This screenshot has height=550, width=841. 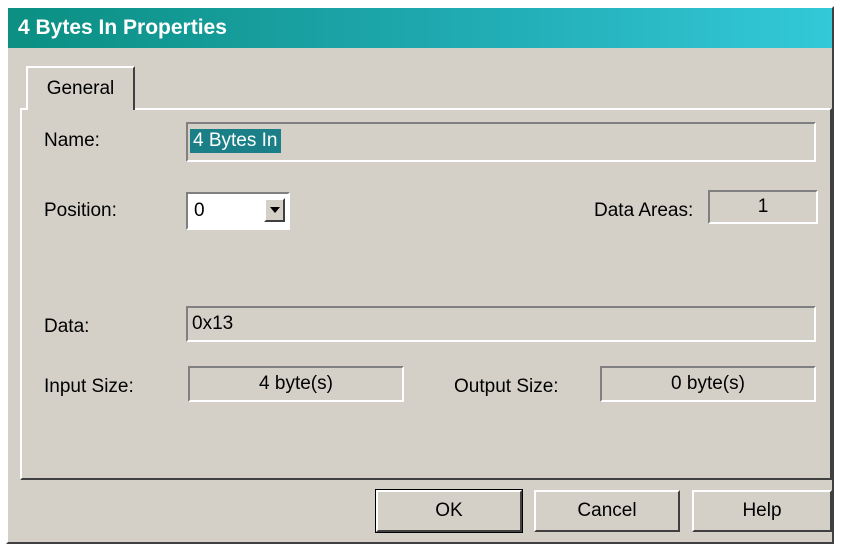 I want to click on help-button: Help, so click(x=762, y=511).